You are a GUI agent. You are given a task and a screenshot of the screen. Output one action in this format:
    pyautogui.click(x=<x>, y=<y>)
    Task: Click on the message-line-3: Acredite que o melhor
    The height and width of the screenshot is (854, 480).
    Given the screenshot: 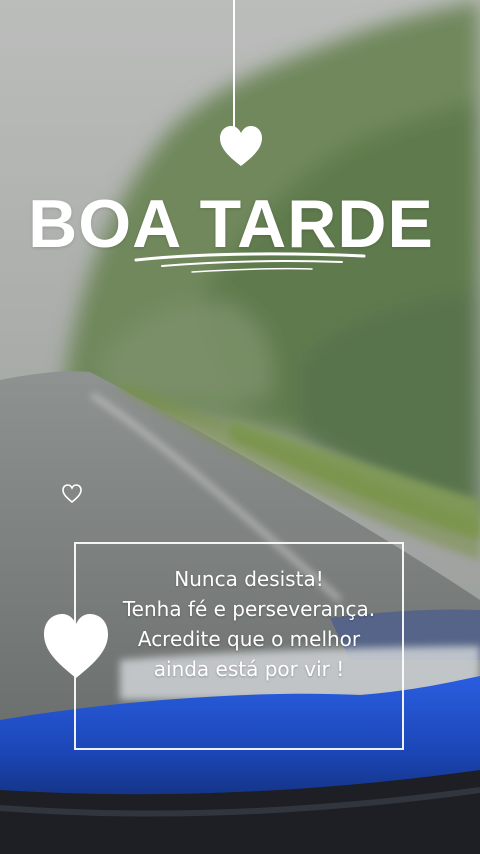 What is the action you would take?
    pyautogui.click(x=249, y=639)
    